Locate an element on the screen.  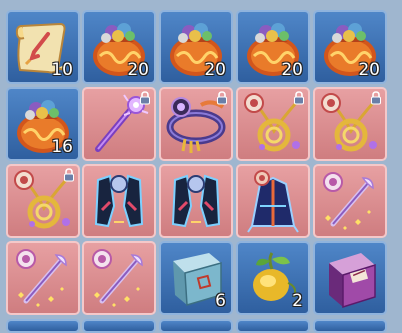
robe-icon is located at coordinates (273, 201).